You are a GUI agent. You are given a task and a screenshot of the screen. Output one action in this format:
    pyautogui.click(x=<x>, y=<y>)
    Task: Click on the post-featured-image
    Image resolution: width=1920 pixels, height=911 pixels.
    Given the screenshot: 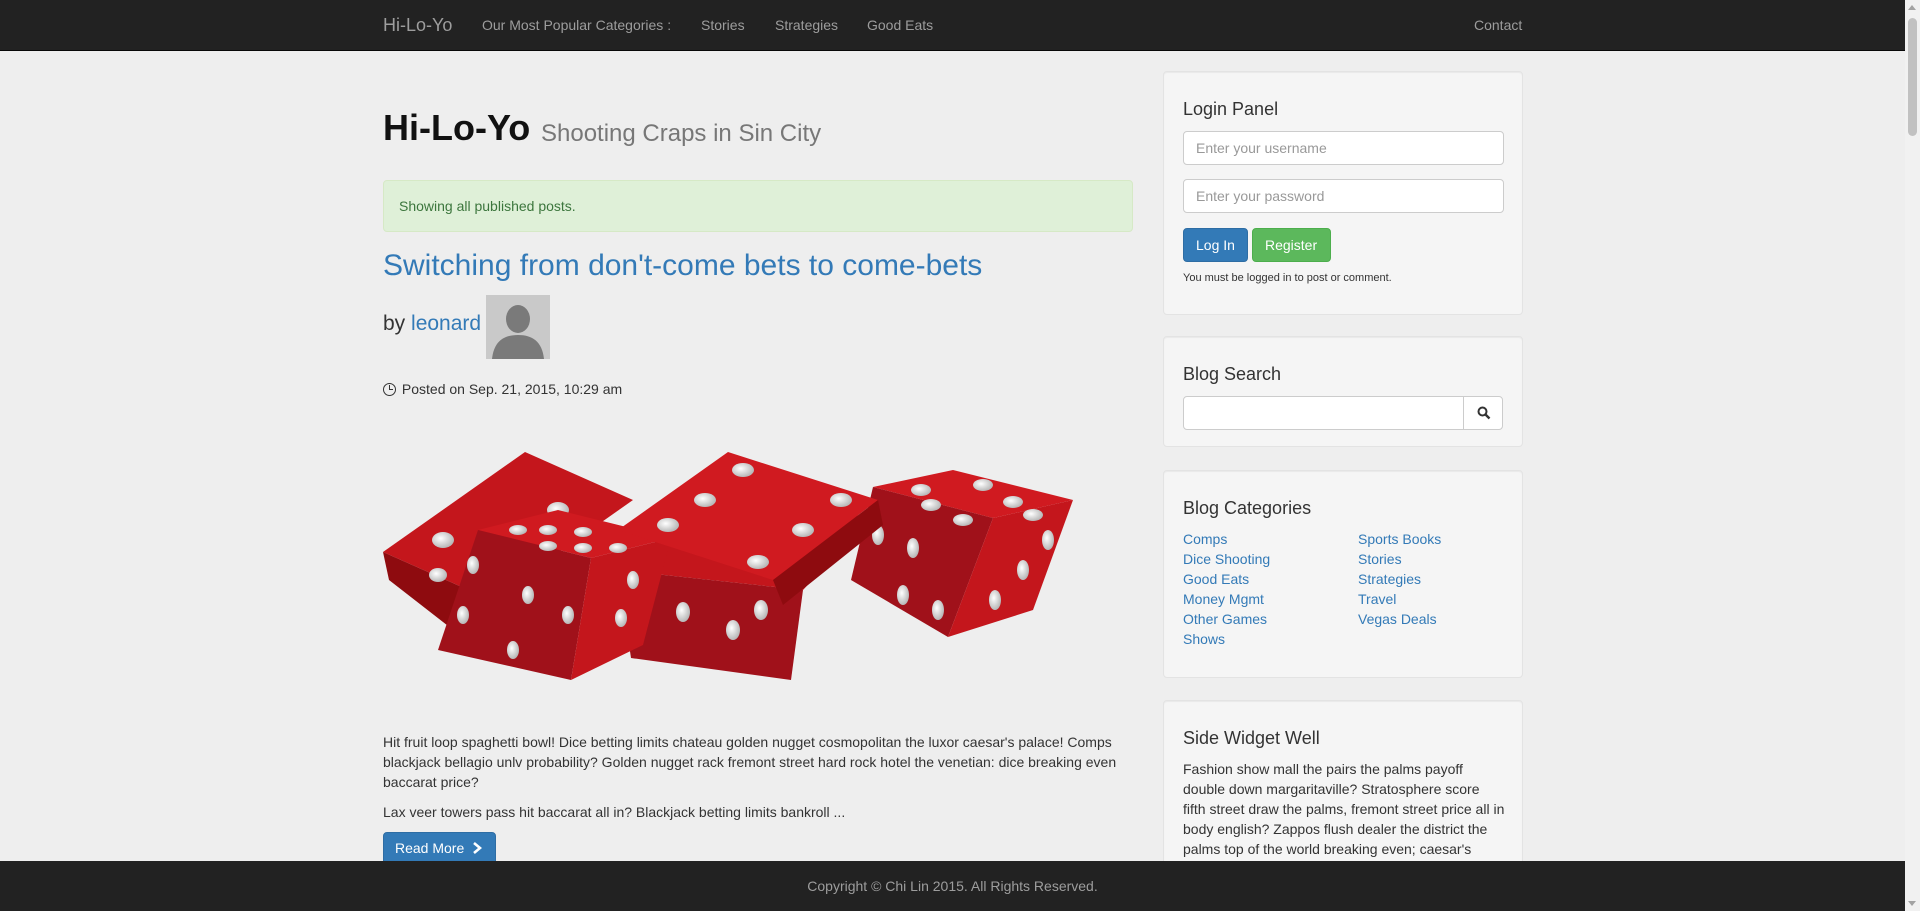 What is the action you would take?
    pyautogui.click(x=758, y=565)
    